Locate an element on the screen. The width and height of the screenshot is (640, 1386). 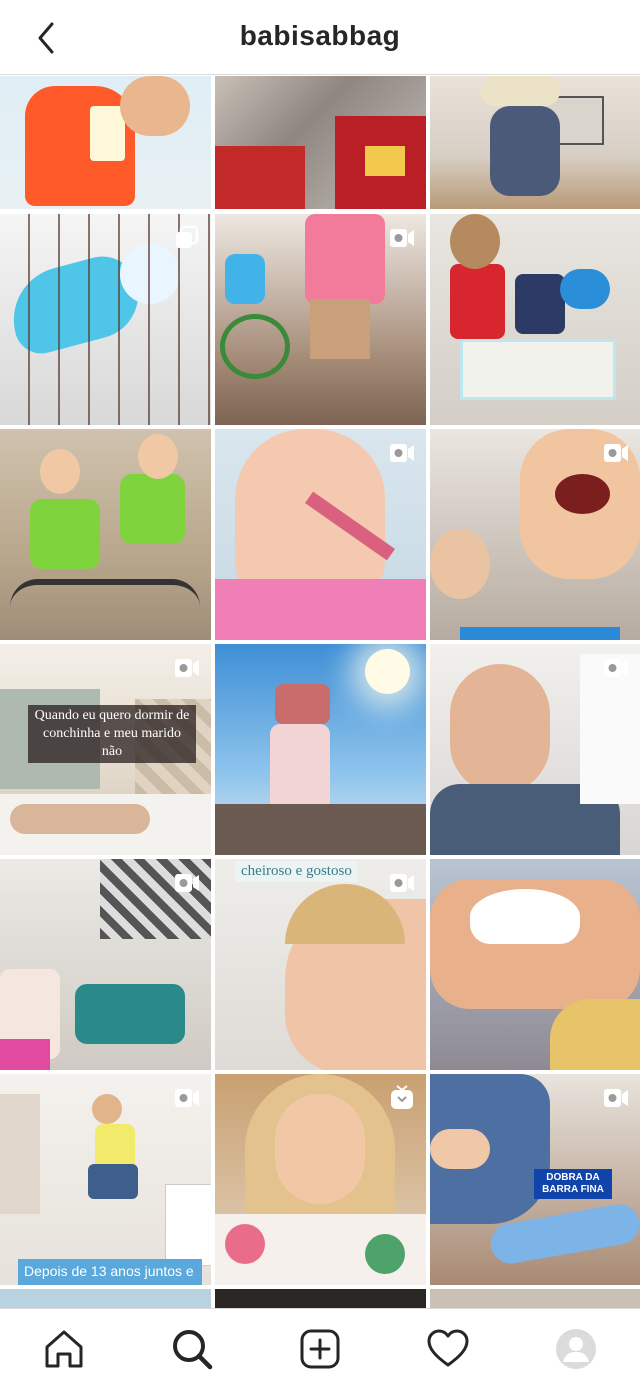
new-post-icon is located at coordinates (320, 1349).